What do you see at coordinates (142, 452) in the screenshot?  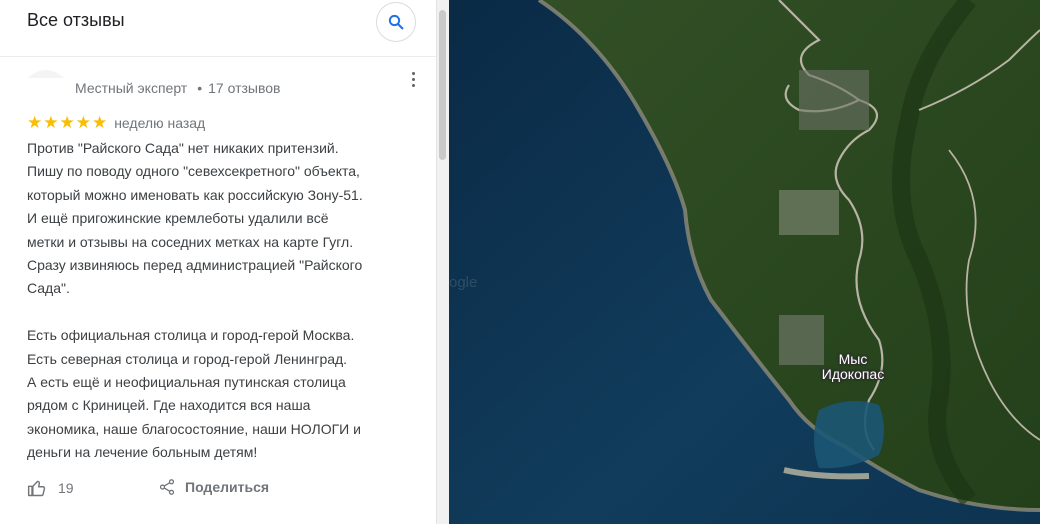 I see `review-line: деньги на лечение больным детям!` at bounding box center [142, 452].